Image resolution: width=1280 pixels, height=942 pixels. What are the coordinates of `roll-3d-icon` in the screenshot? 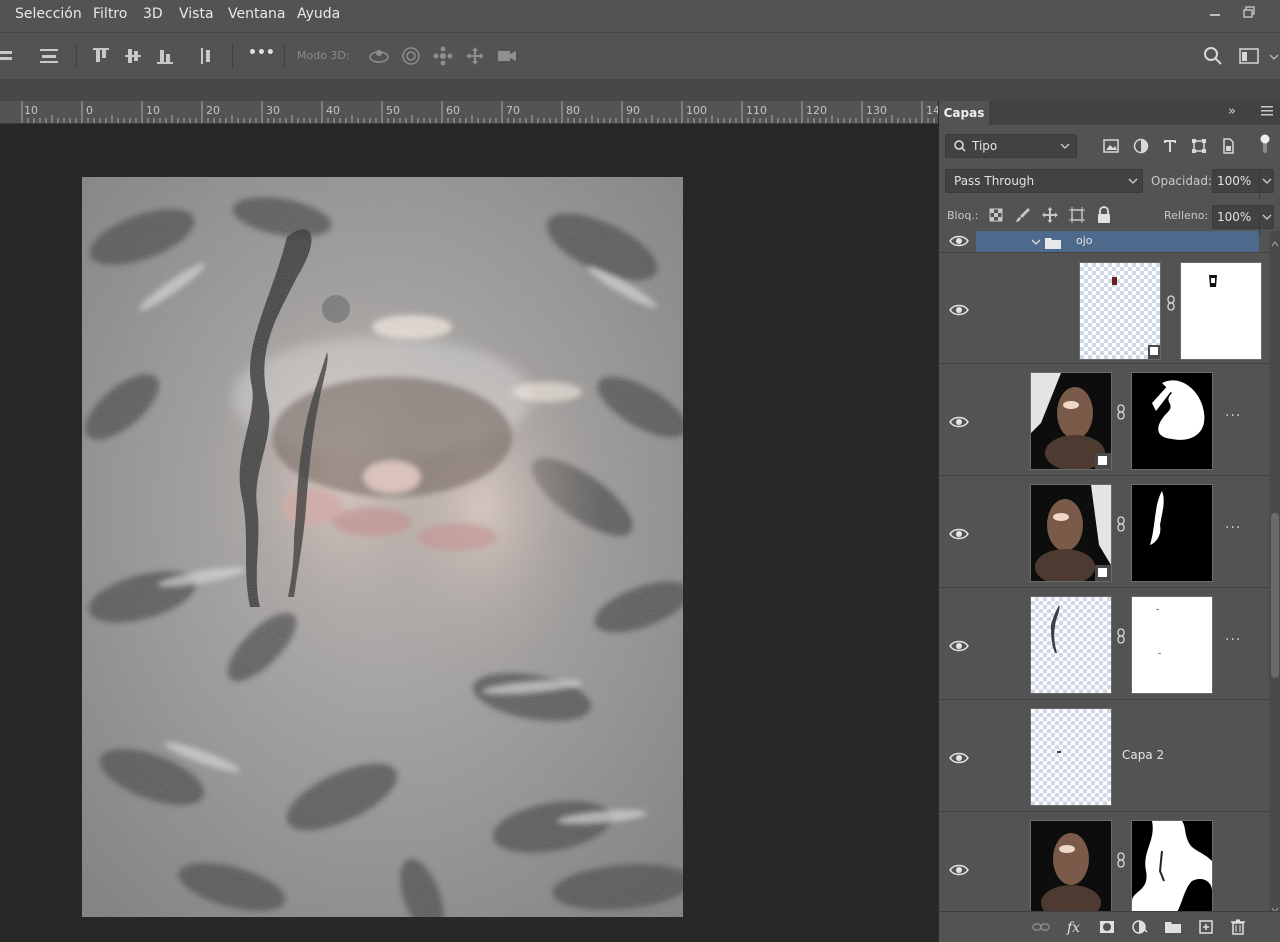 It's located at (411, 56).